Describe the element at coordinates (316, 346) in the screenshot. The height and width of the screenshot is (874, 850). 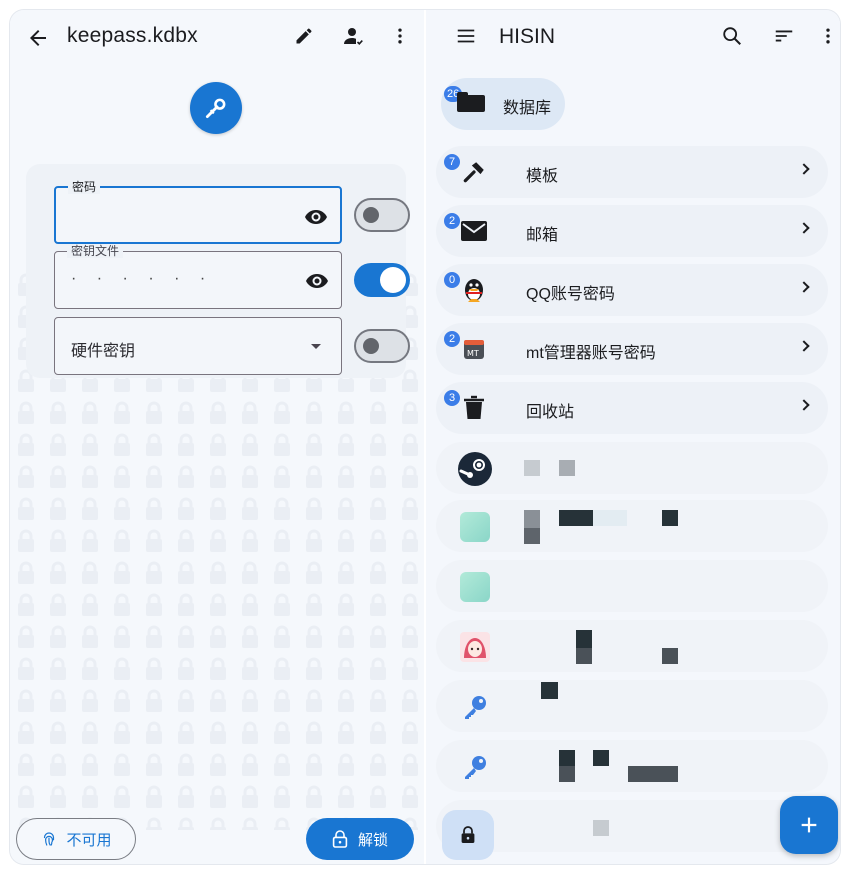
I see `dropdown-arrow-icon` at that location.